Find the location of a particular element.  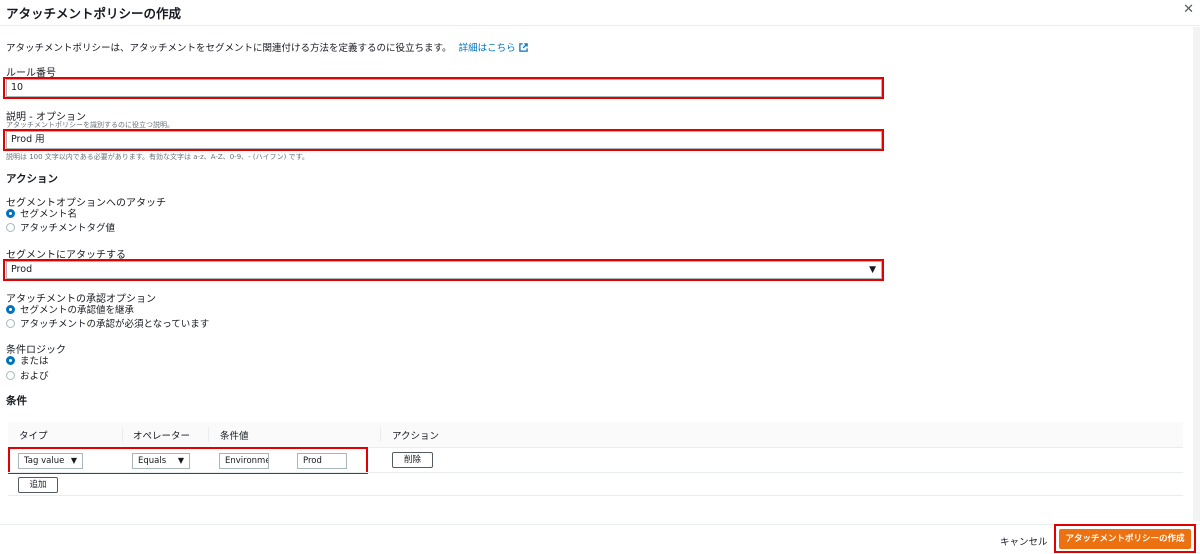

highlight-submit is located at coordinates (1125, 538).